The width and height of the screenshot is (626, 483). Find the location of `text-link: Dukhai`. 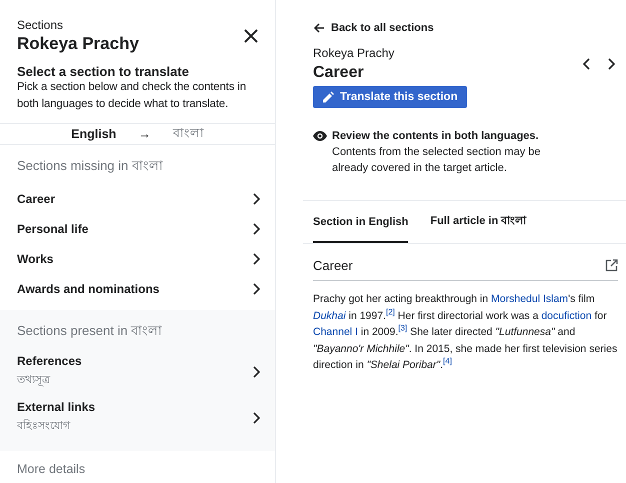

text-link: Dukhai is located at coordinates (329, 316).